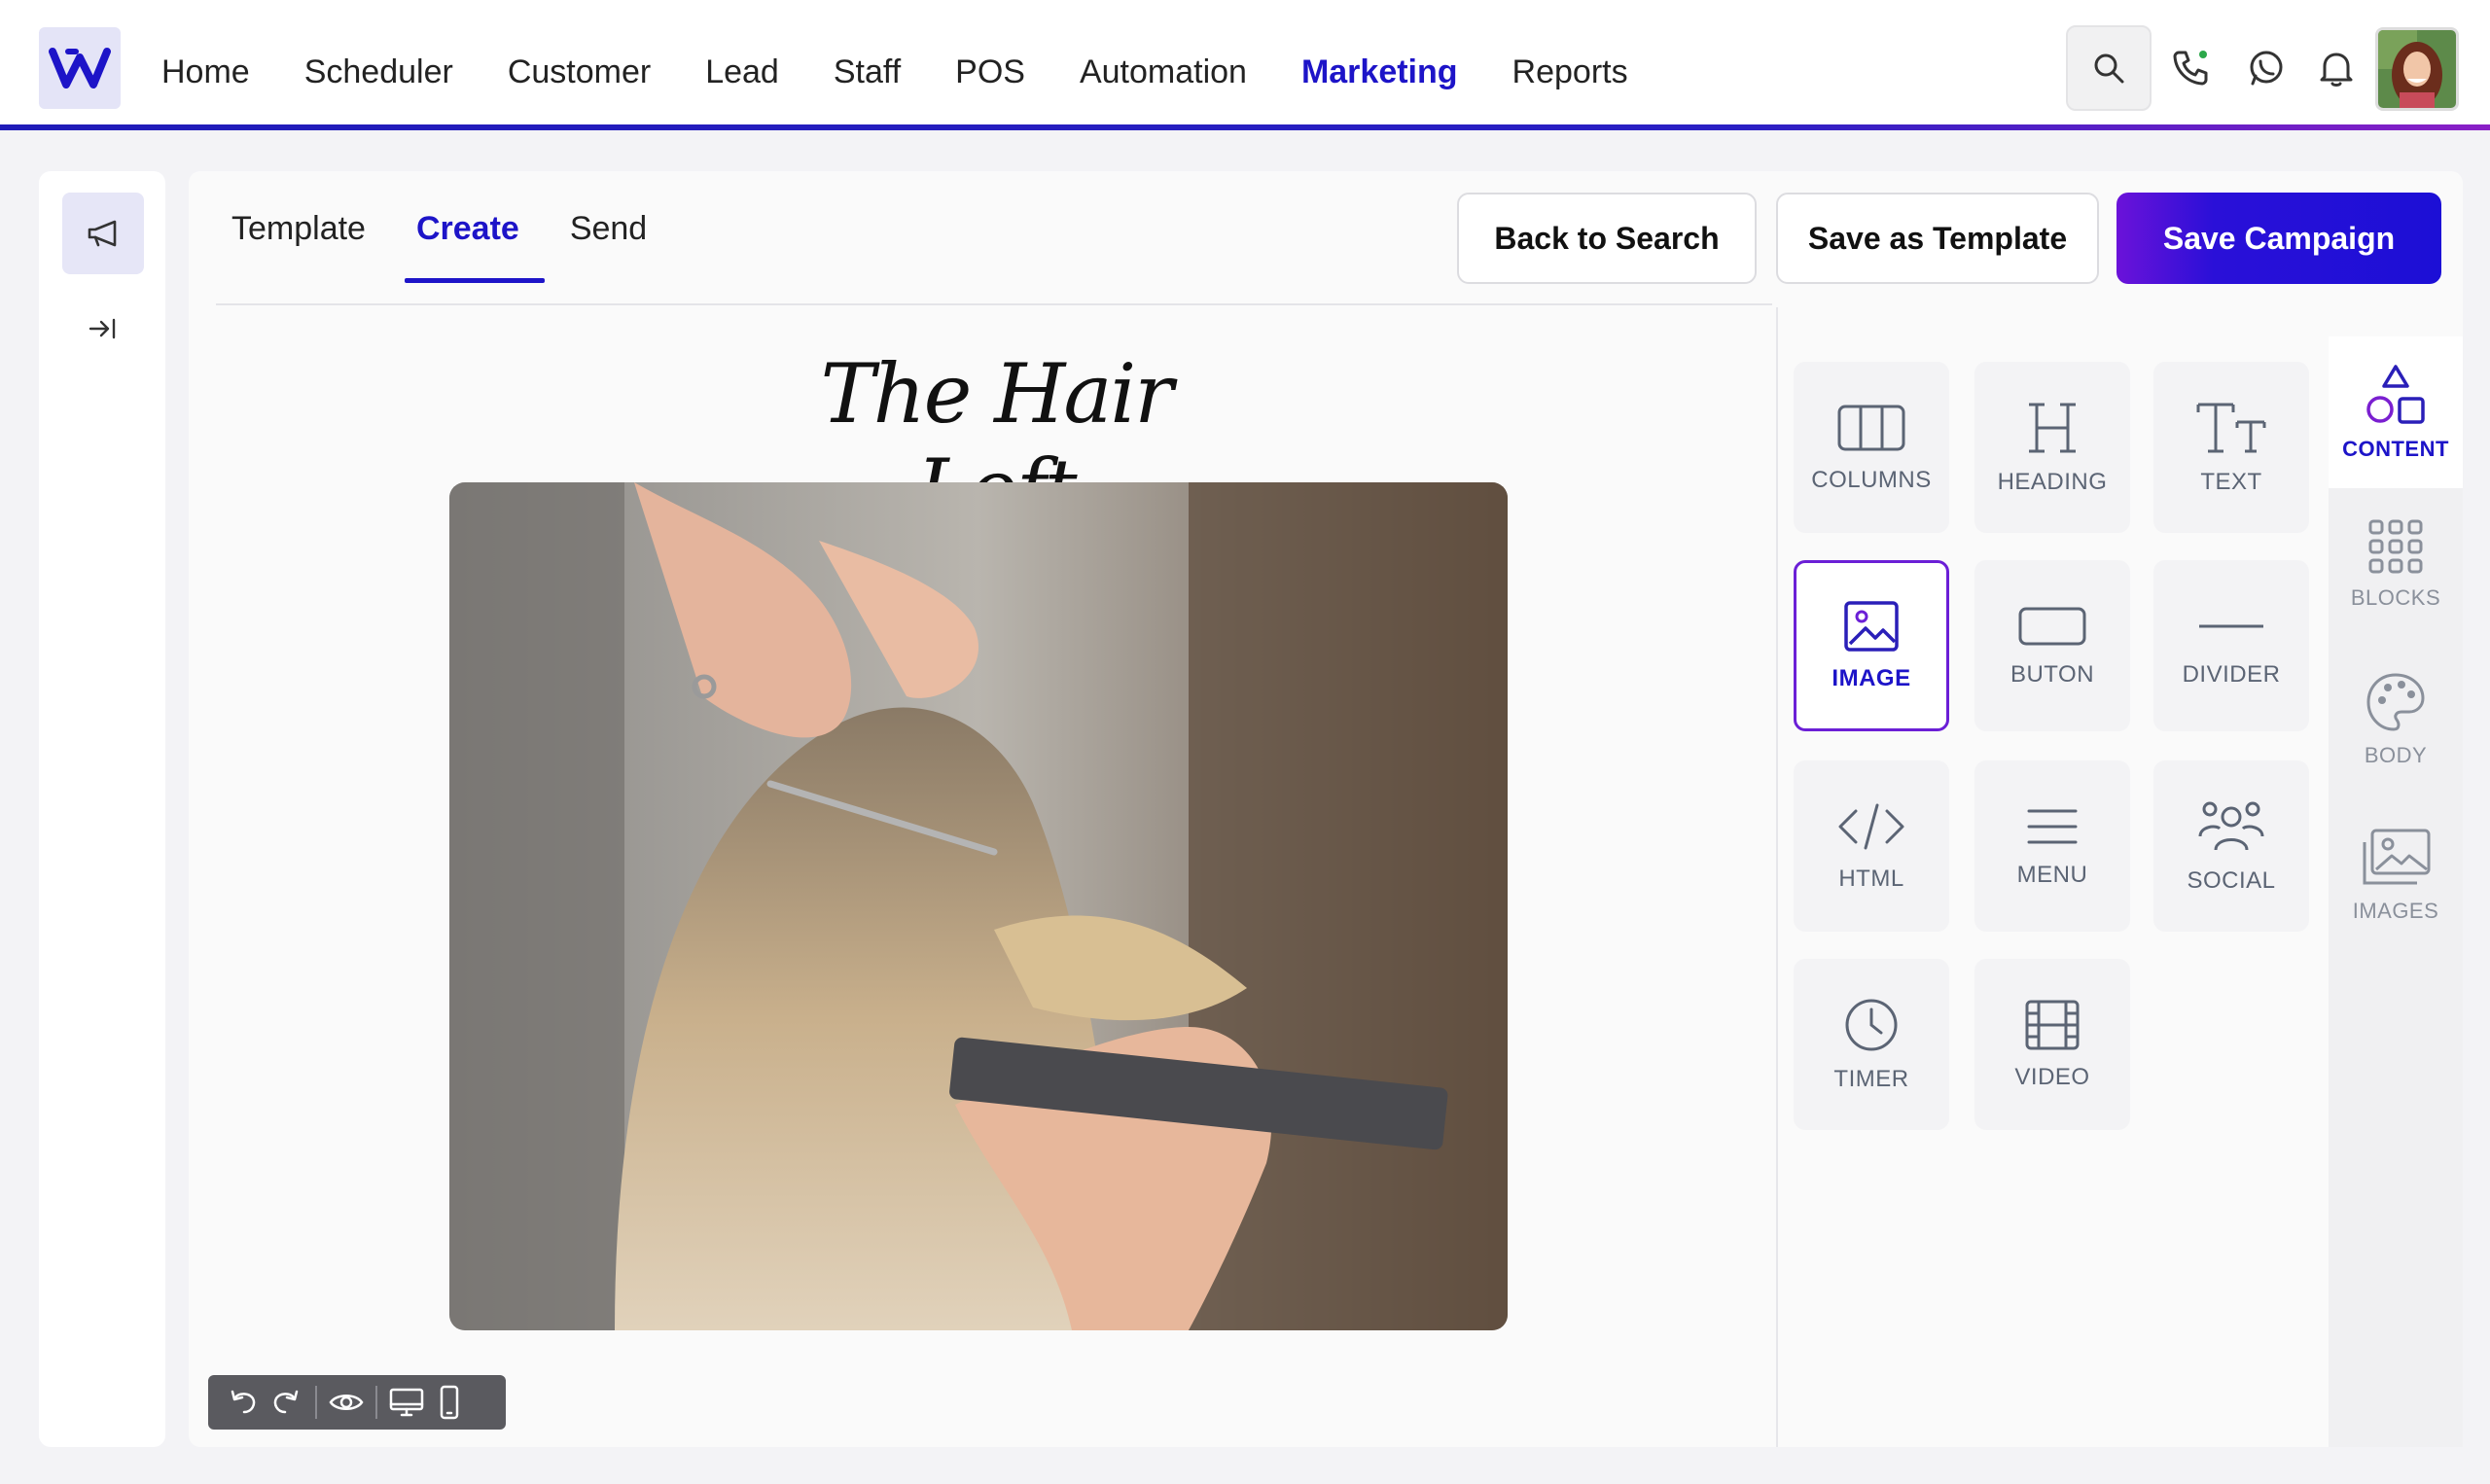  I want to click on tile-label: TEXT, so click(2231, 482).